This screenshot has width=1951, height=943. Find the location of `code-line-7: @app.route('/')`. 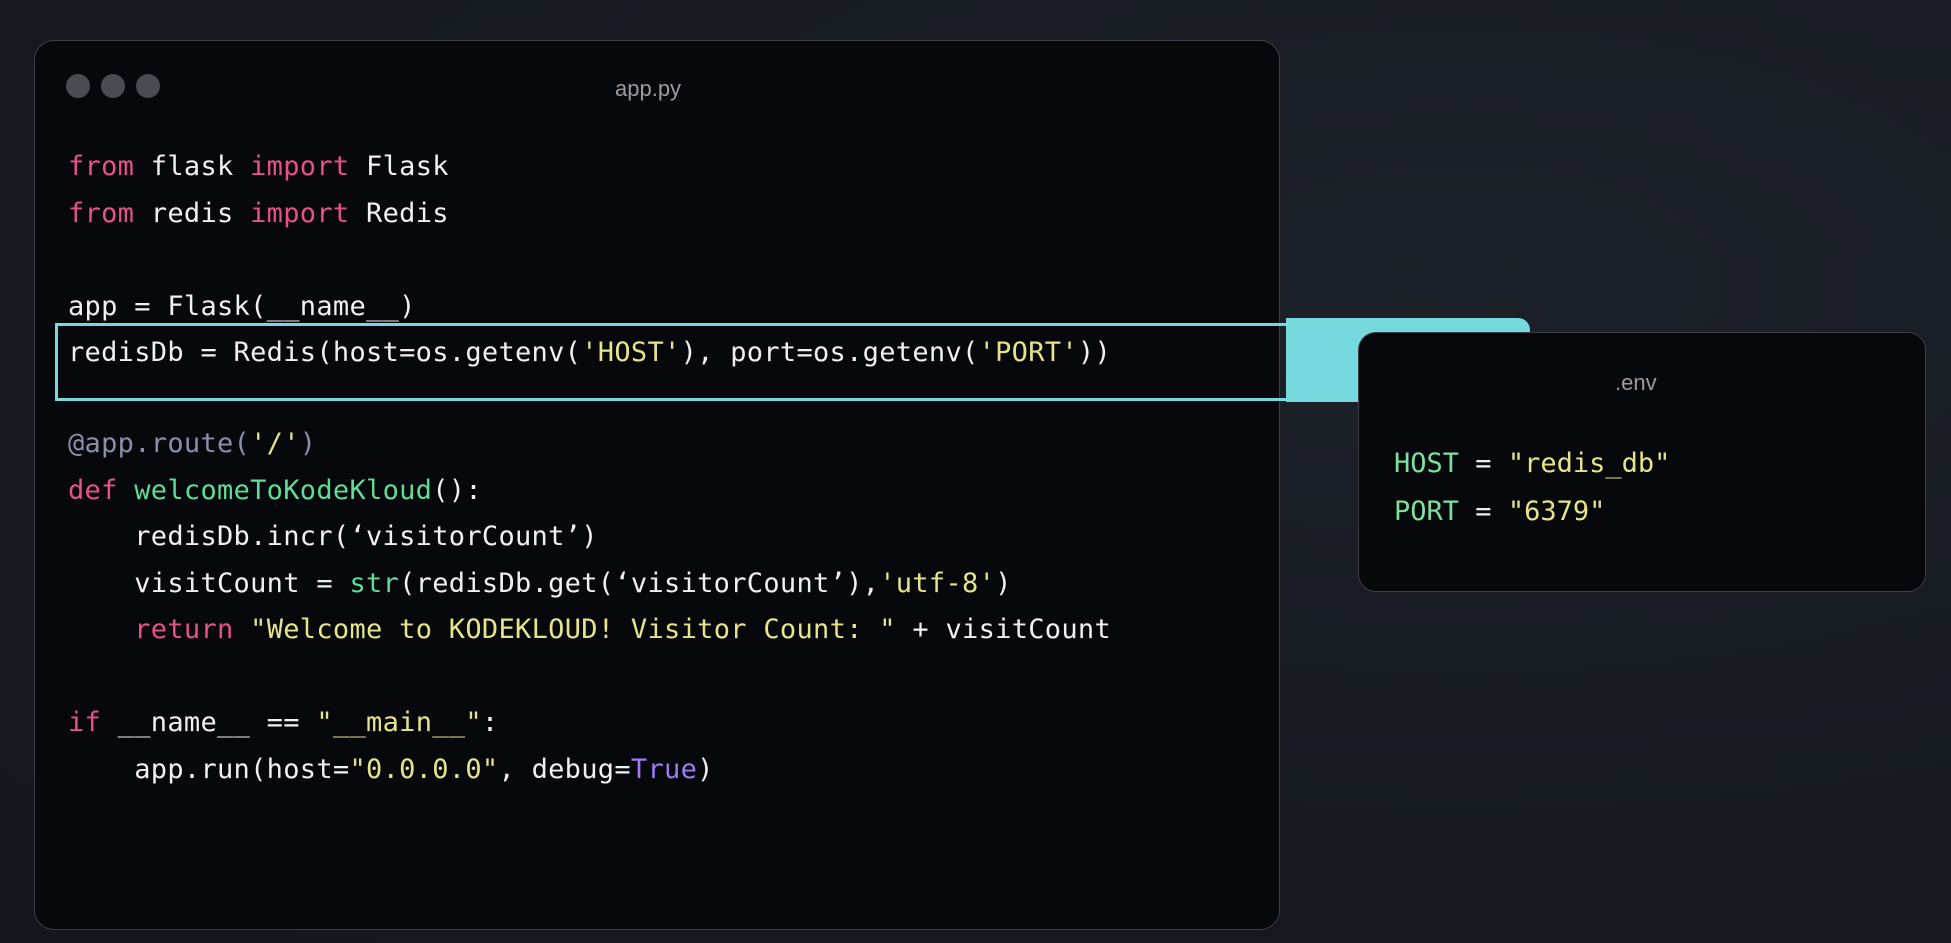

code-line-7: @app.route('/') is located at coordinates (192, 444).